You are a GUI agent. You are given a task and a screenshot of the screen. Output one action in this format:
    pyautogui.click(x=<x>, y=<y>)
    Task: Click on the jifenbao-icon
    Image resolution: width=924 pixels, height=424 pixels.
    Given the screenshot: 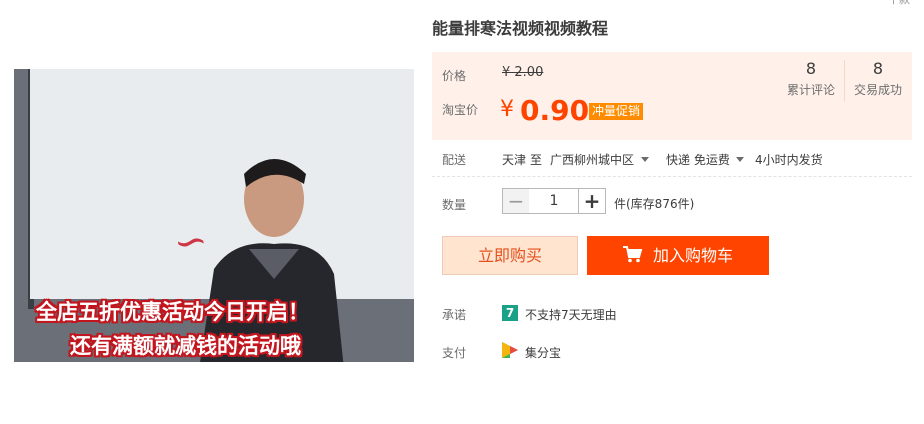 What is the action you would take?
    pyautogui.click(x=510, y=350)
    